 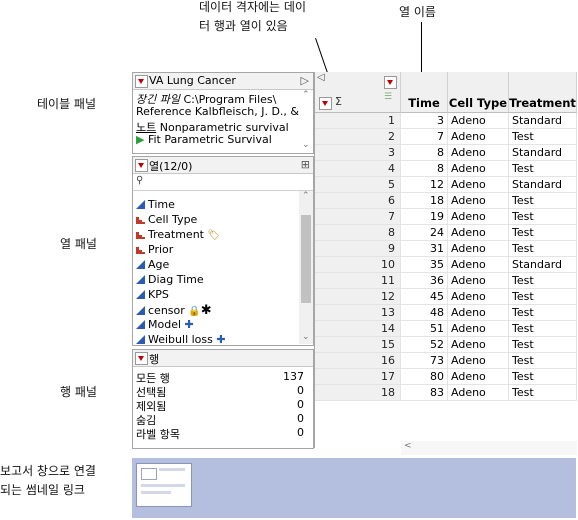 What do you see at coordinates (358, 281) in the screenshot?
I see `row-number: 11` at bounding box center [358, 281].